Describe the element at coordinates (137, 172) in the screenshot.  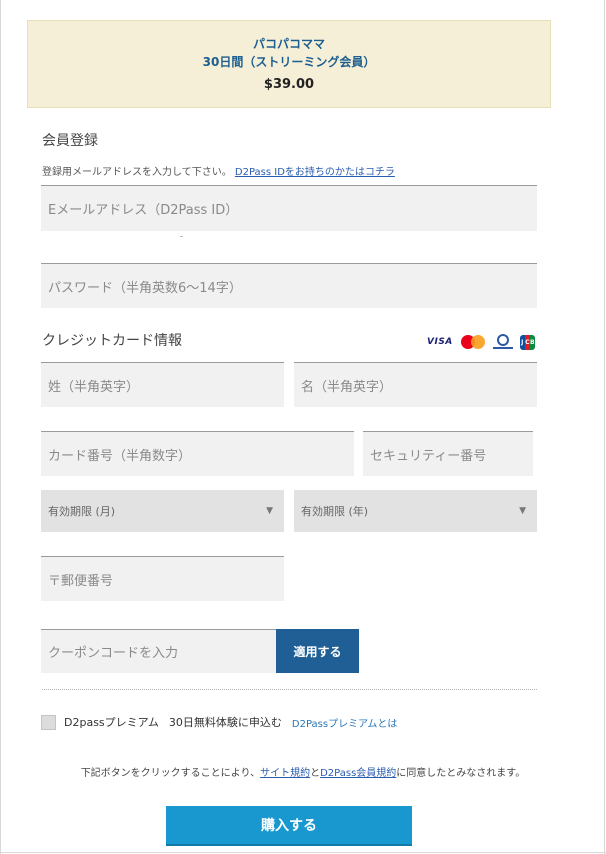
I see `email-help-label: 登録用メールアドレスを入力して下さい。` at that location.